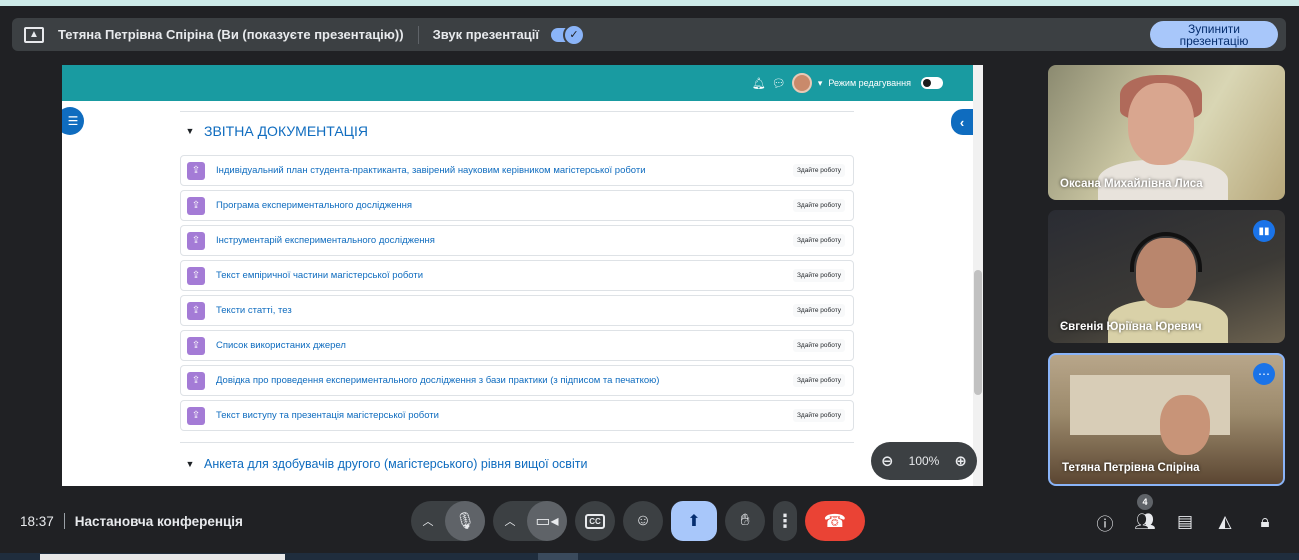  I want to click on more-options-icon: ⋯, so click(1264, 374).